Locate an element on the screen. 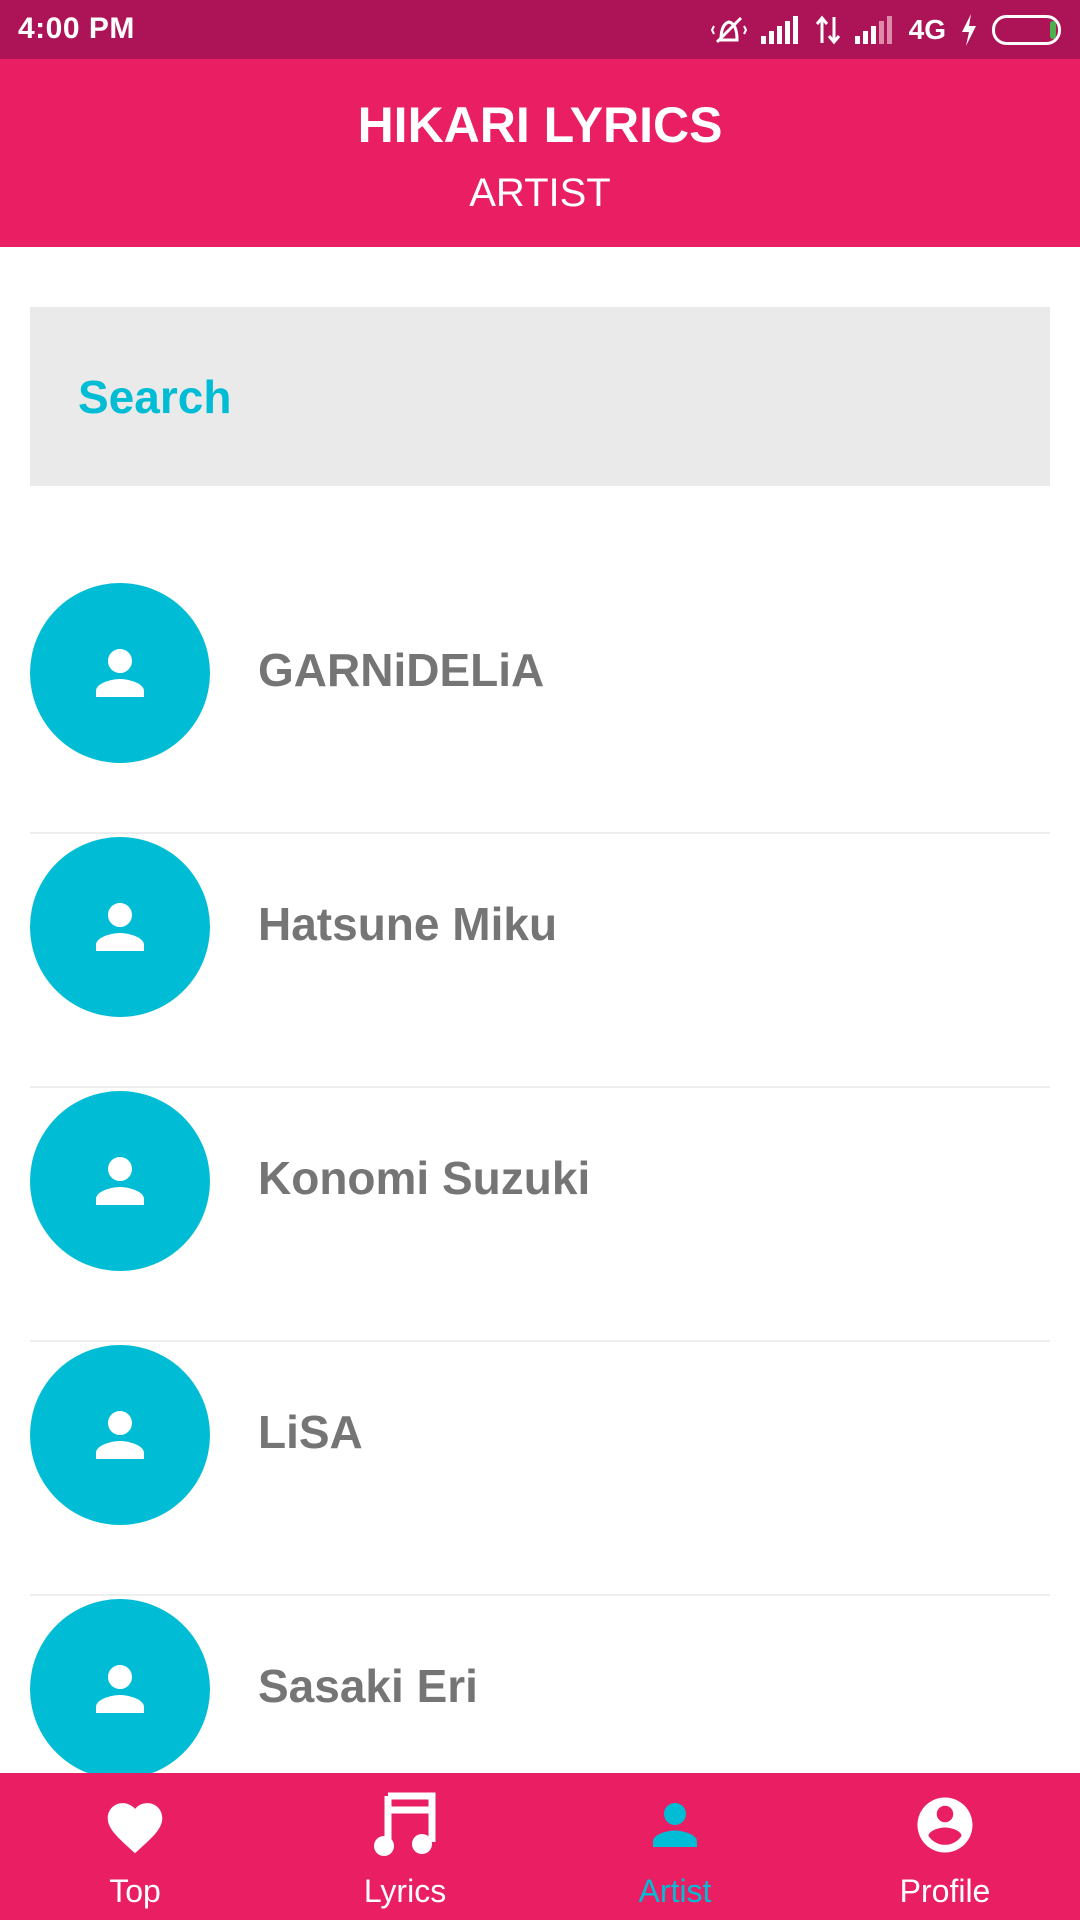 The height and width of the screenshot is (1920, 1080). nav-label-lyrics: Lyrics is located at coordinates (405, 1891).